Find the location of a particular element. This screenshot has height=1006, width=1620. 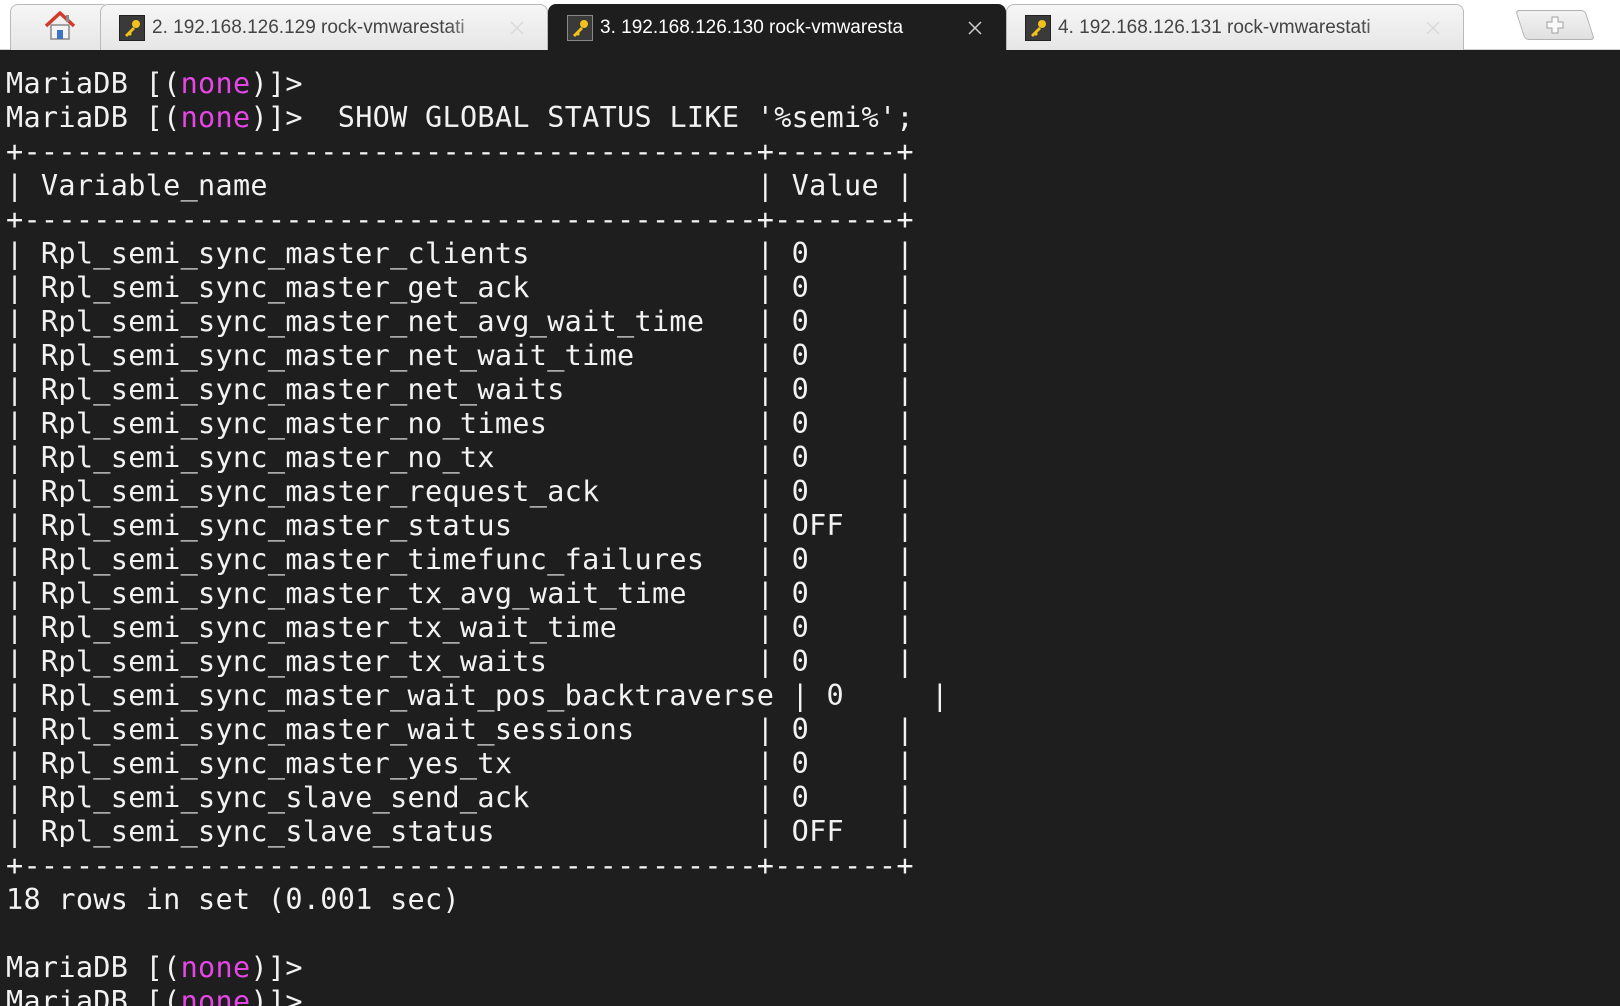

home-tab is located at coordinates (60, 27).